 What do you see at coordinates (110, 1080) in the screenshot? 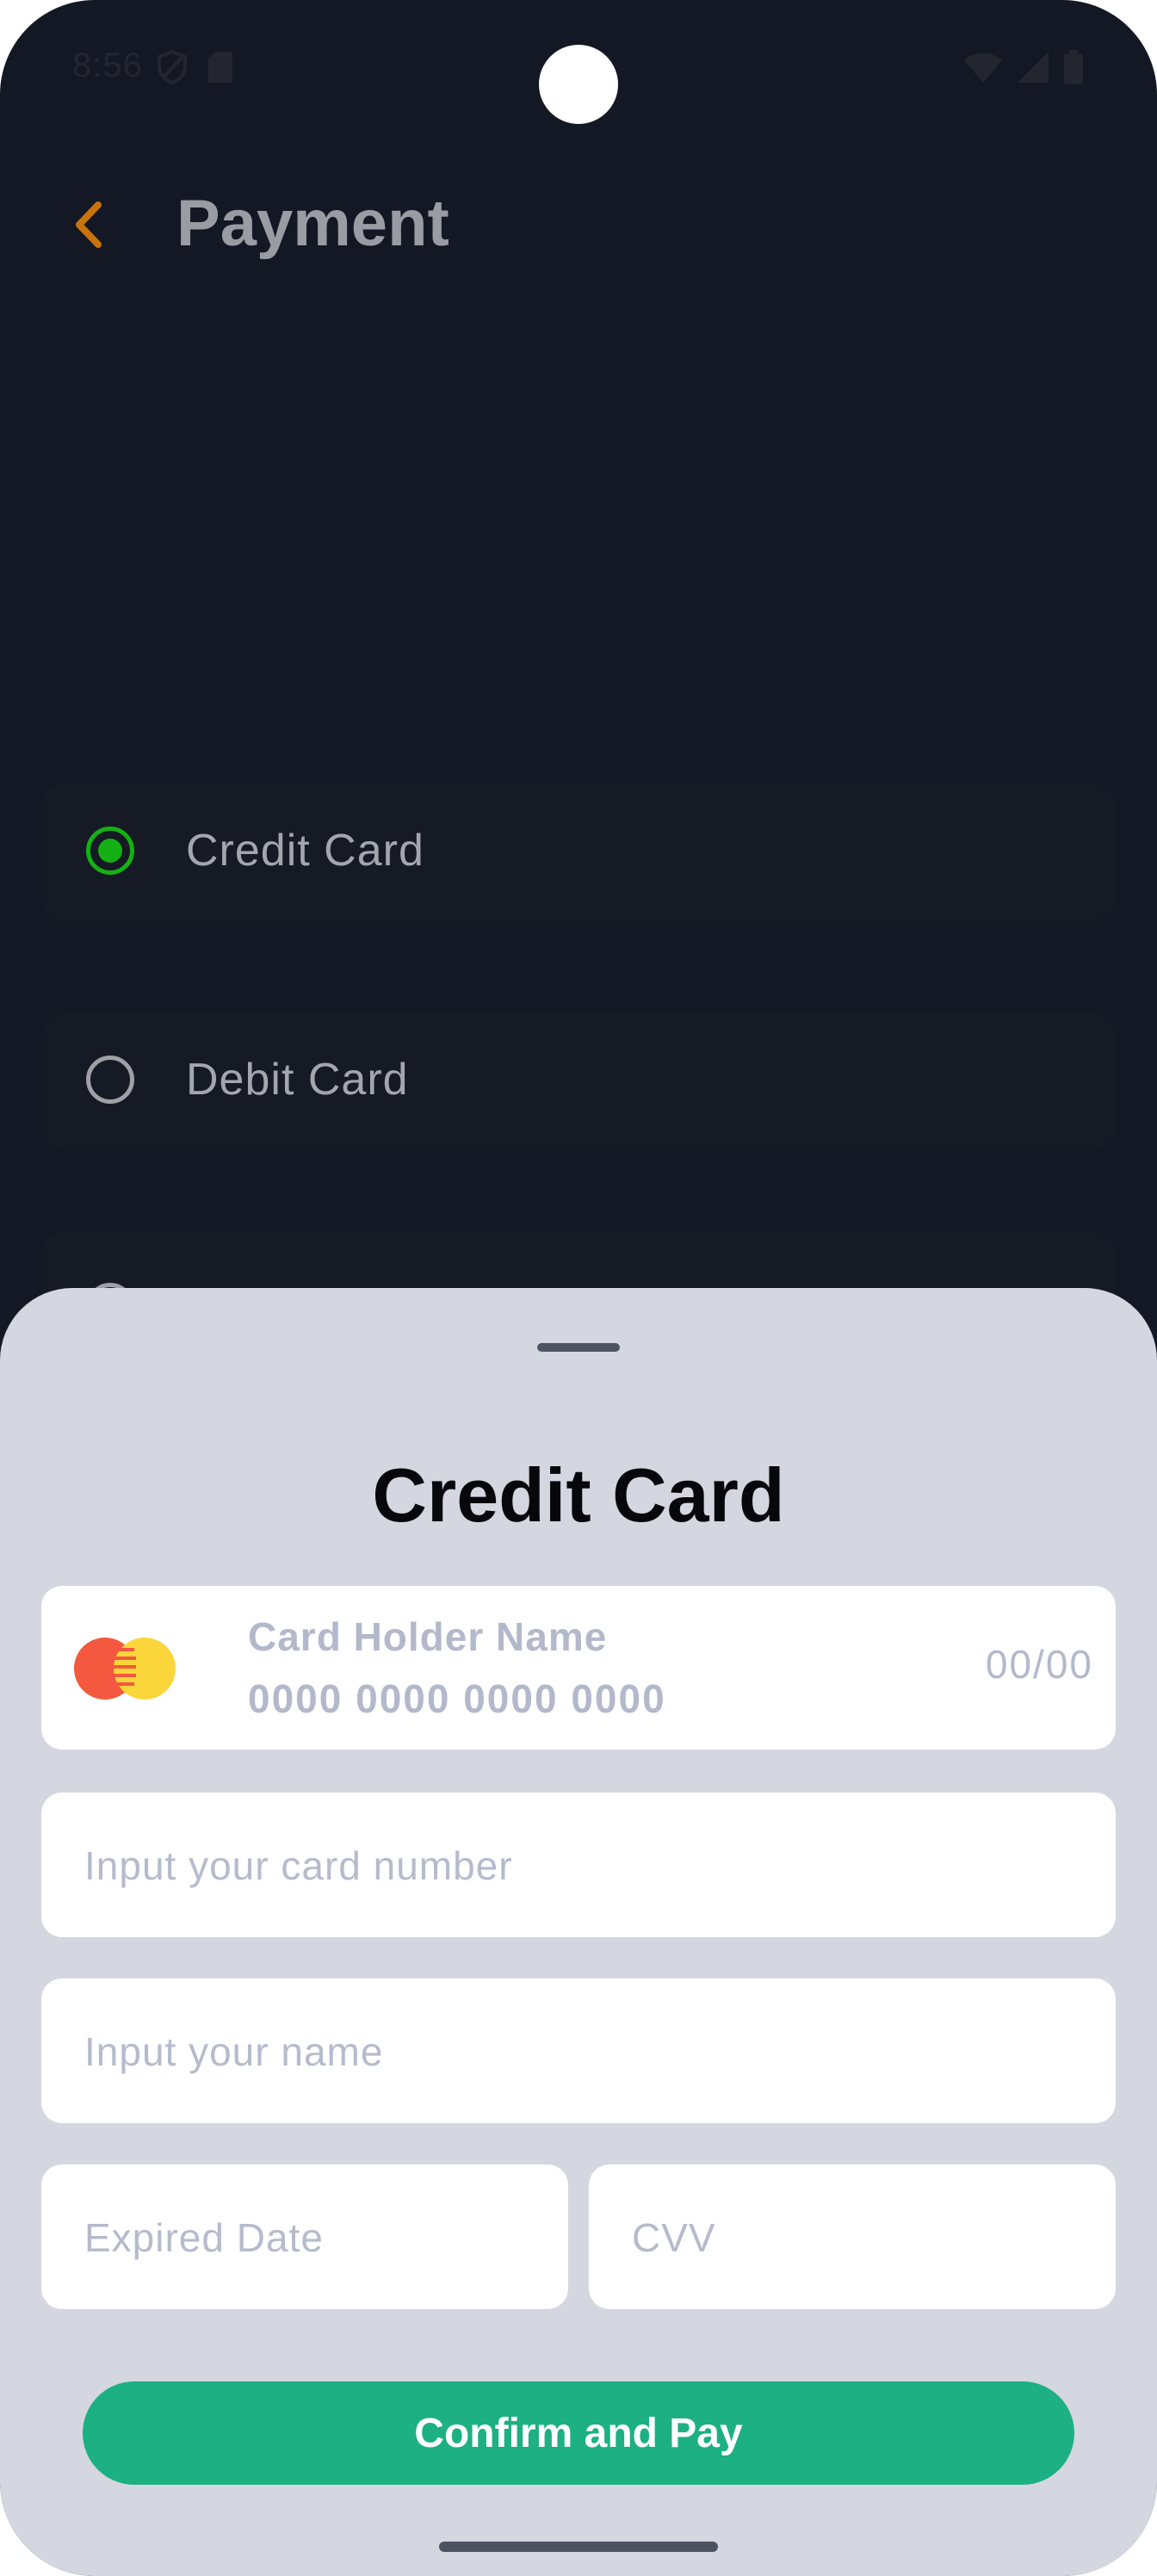
I see `radio-unselected-icon` at bounding box center [110, 1080].